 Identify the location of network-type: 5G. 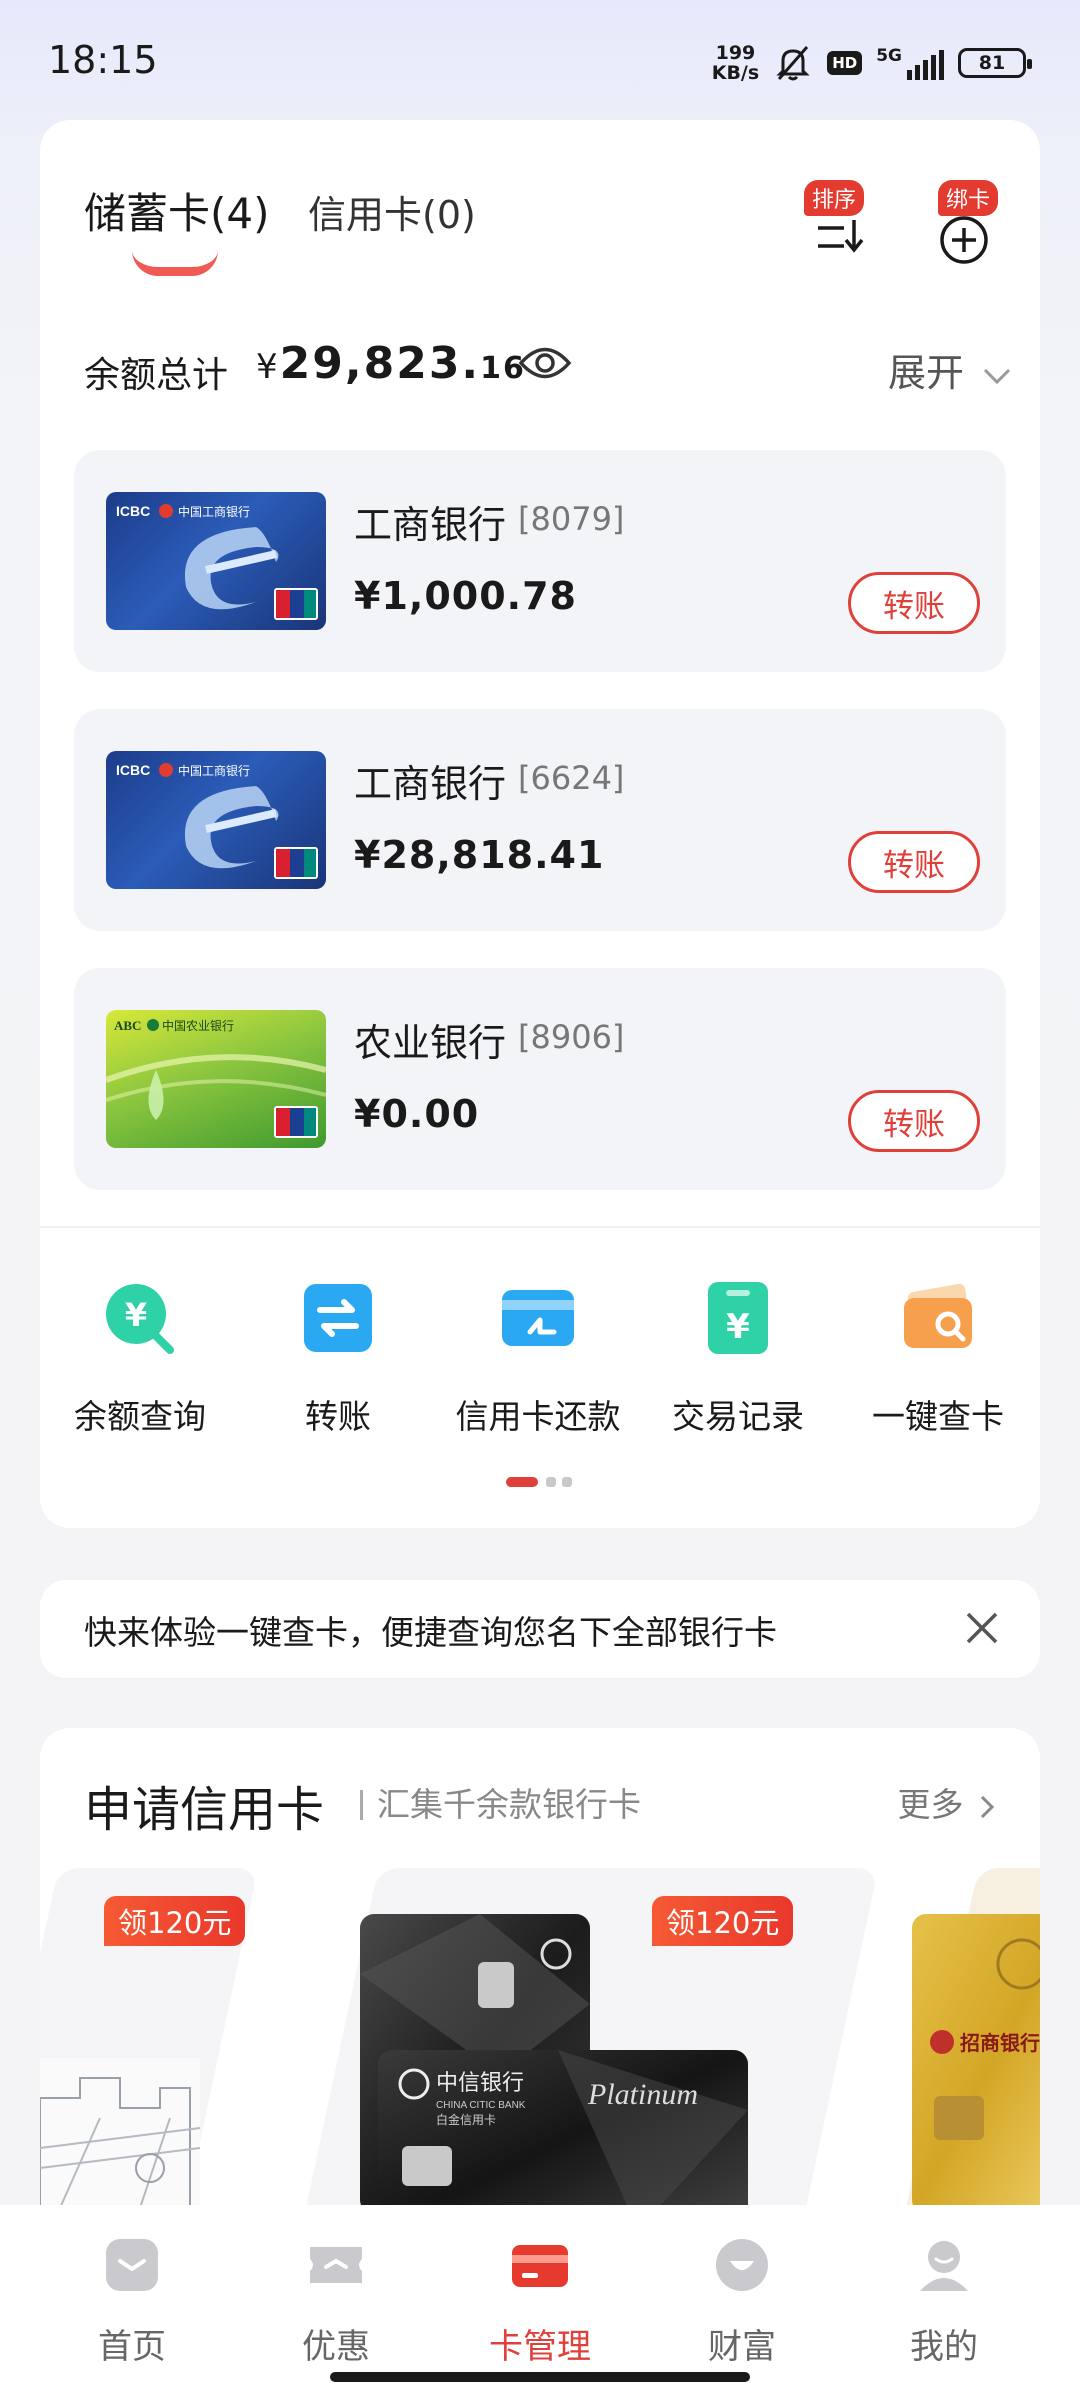
(889, 56).